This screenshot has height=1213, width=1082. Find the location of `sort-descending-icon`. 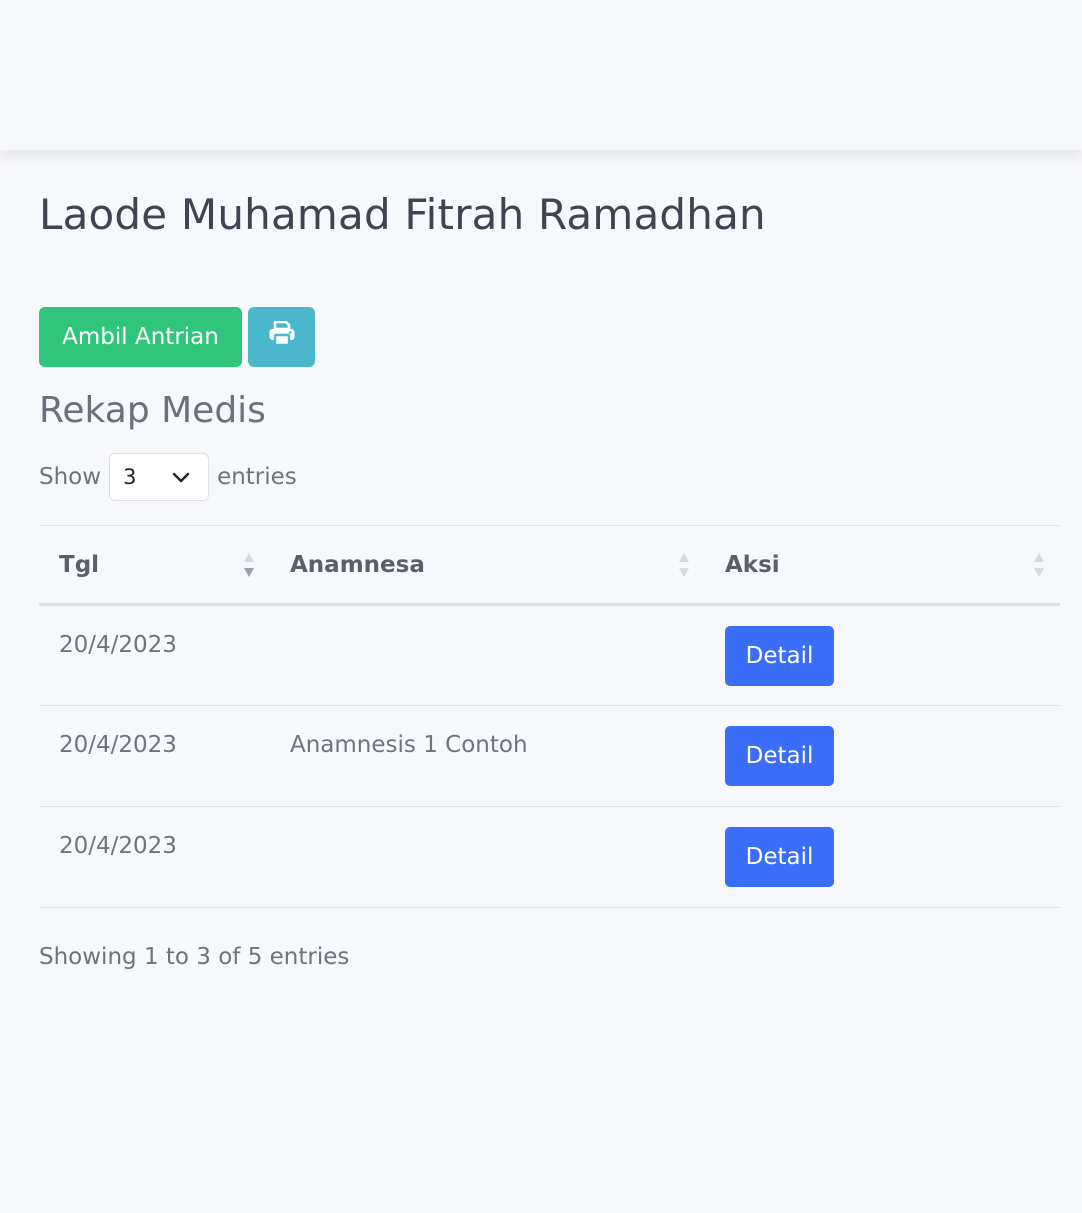

sort-descending-icon is located at coordinates (249, 564).